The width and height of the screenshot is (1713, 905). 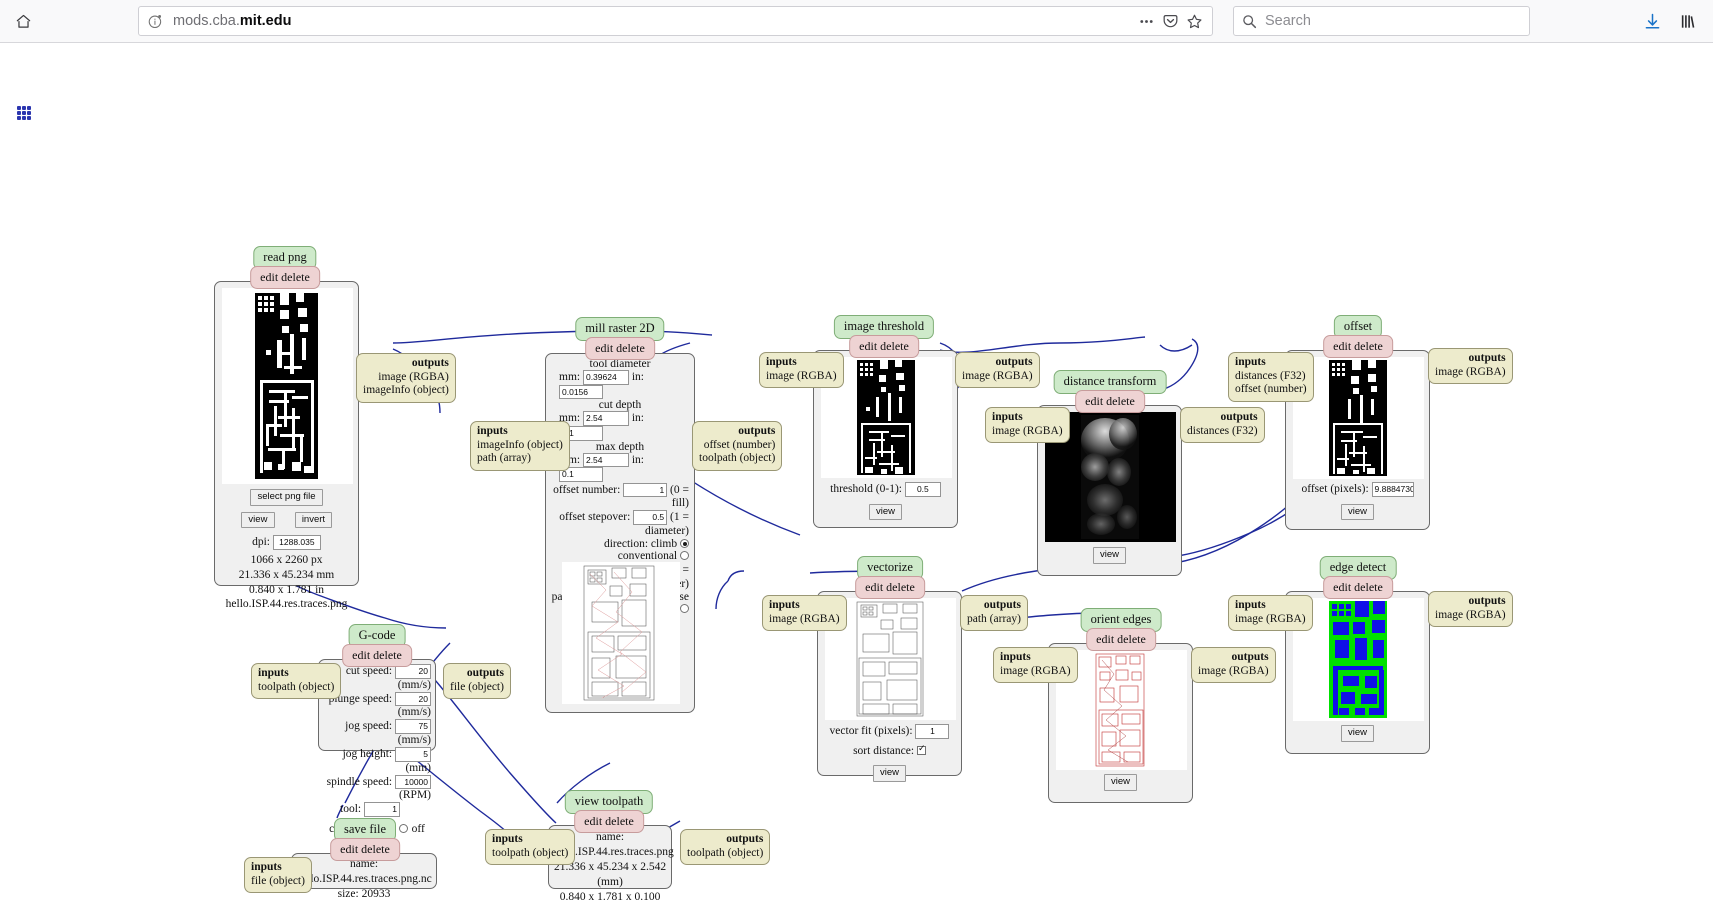 What do you see at coordinates (295, 277) in the screenshot?
I see `delete-link-read-png: delete` at bounding box center [295, 277].